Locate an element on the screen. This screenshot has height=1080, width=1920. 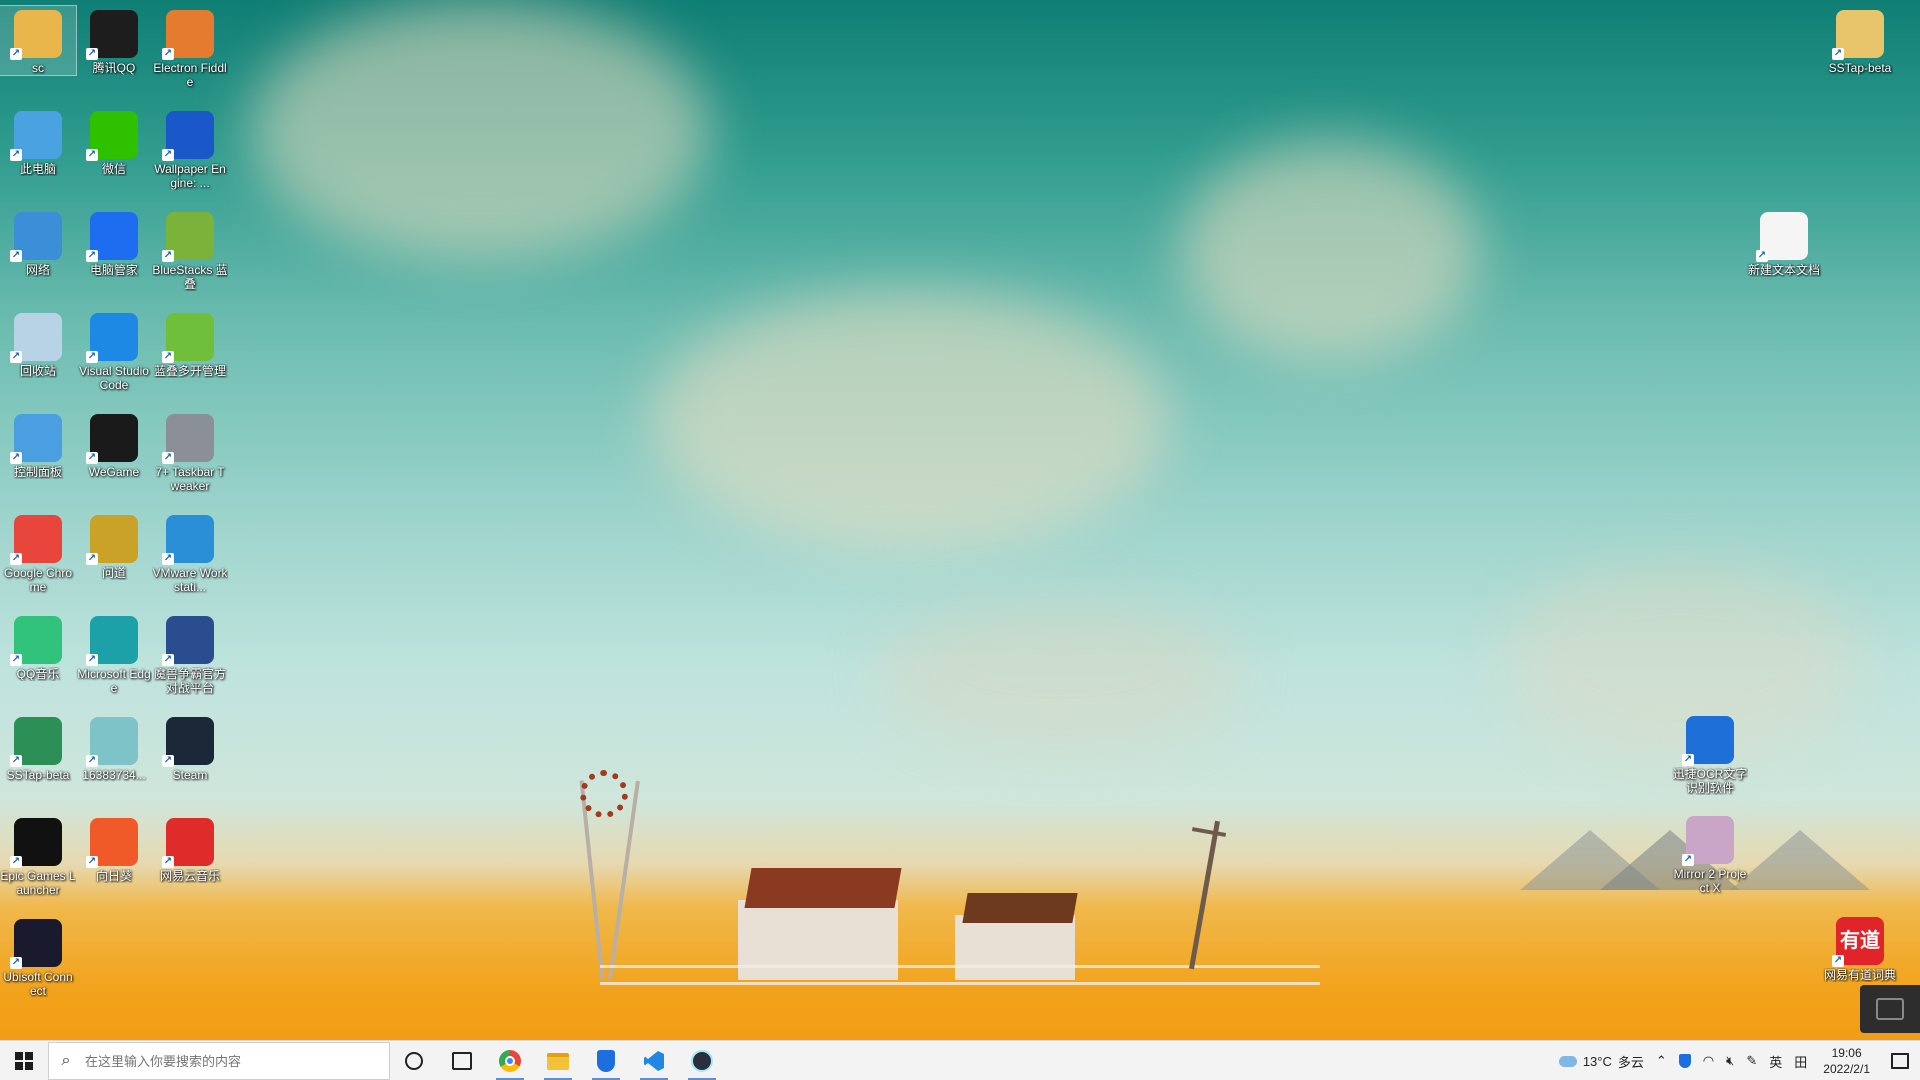
desktop-icon-label: 电脑管家 is located at coordinates (113, 270).